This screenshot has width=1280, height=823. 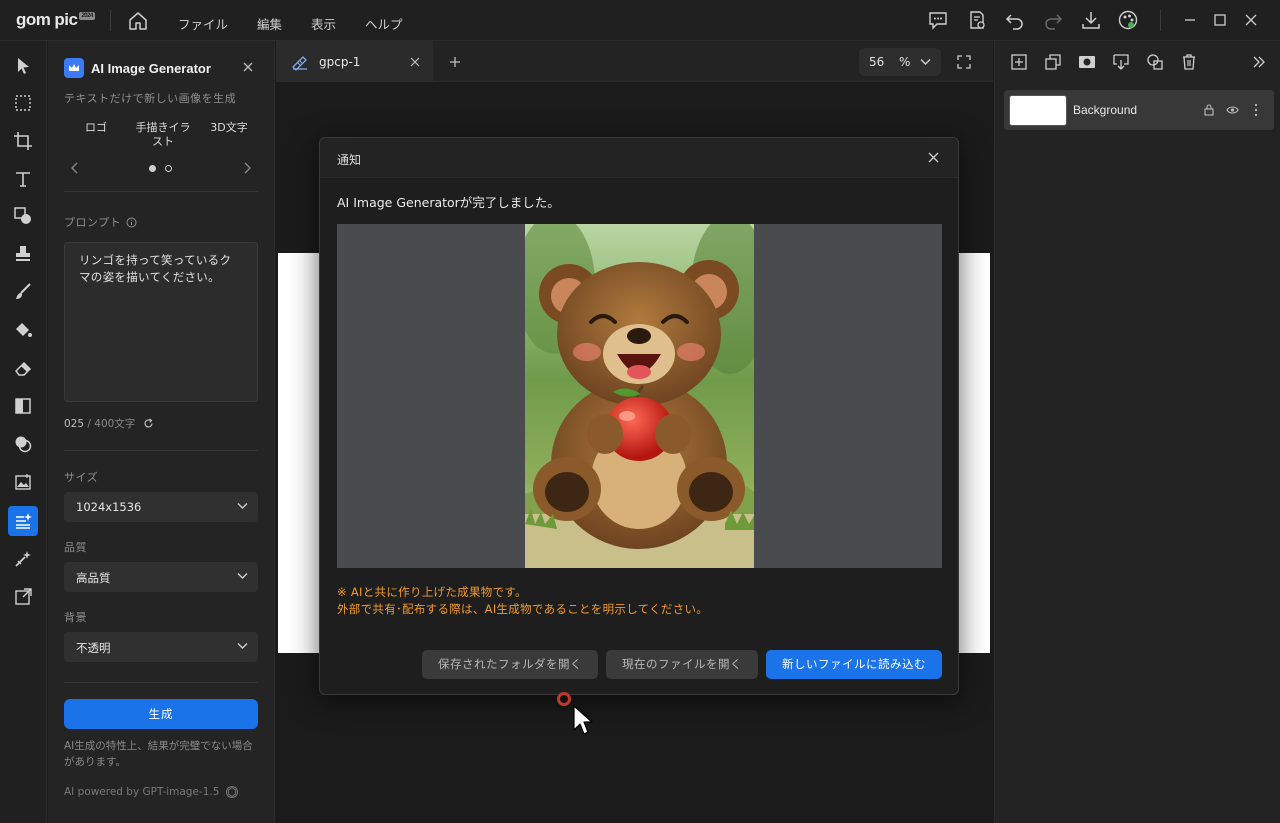 I want to click on open-saved-folder-button: 保存されたフォルダを開く, so click(x=510, y=664).